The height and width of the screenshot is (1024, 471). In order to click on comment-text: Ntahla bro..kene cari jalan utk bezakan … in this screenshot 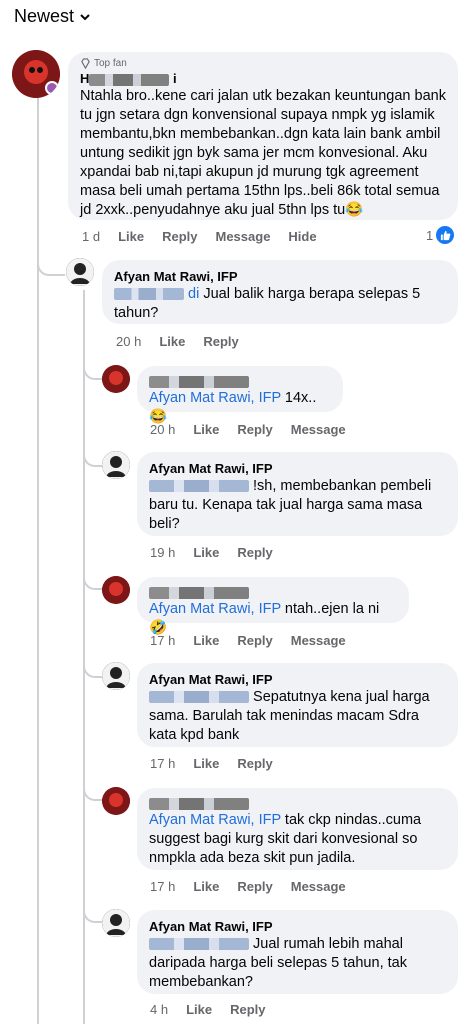, I will do `click(263, 153)`.